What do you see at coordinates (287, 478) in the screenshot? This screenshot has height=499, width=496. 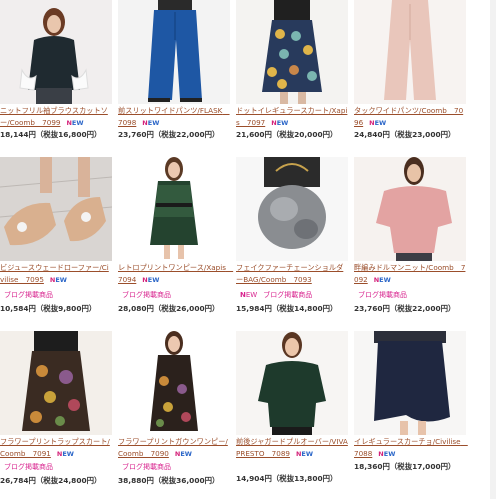 I see `product-price: 14,904円（税抜13,800円）` at bounding box center [287, 478].